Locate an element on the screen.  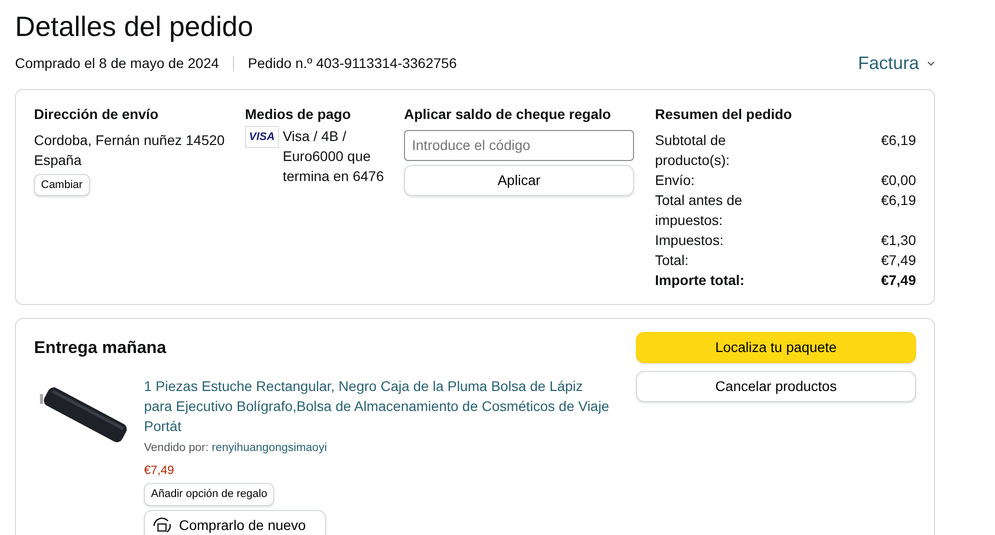
bag-cycle-icon is located at coordinates (162, 525).